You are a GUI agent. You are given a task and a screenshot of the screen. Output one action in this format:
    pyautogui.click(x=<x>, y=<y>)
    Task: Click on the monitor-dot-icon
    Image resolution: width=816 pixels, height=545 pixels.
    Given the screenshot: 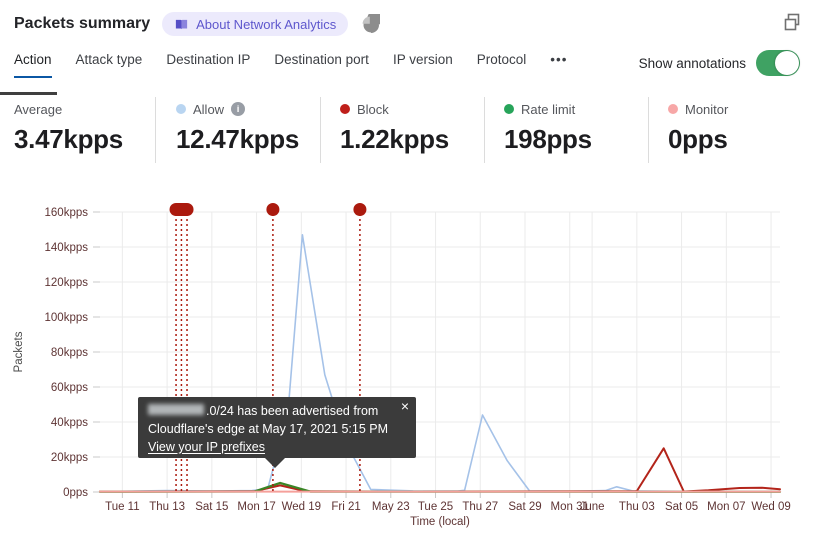 What is the action you would take?
    pyautogui.click(x=673, y=109)
    